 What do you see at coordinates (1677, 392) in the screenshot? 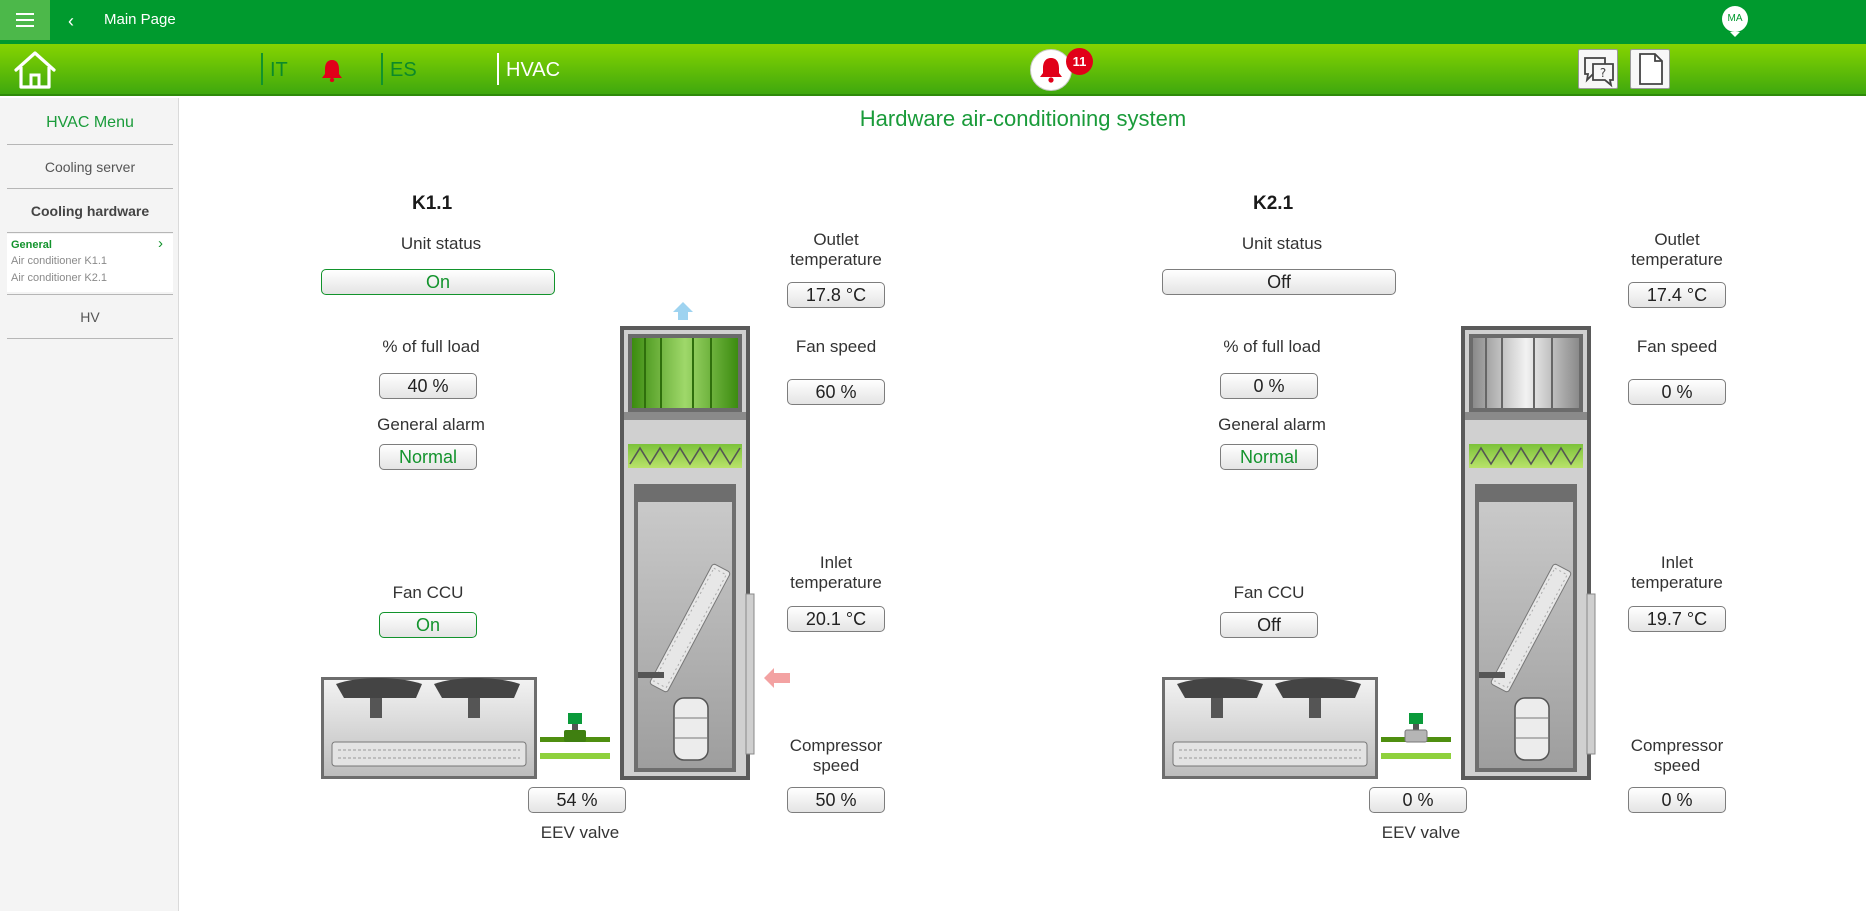
I see `fan-speed-value: 0 %` at bounding box center [1677, 392].